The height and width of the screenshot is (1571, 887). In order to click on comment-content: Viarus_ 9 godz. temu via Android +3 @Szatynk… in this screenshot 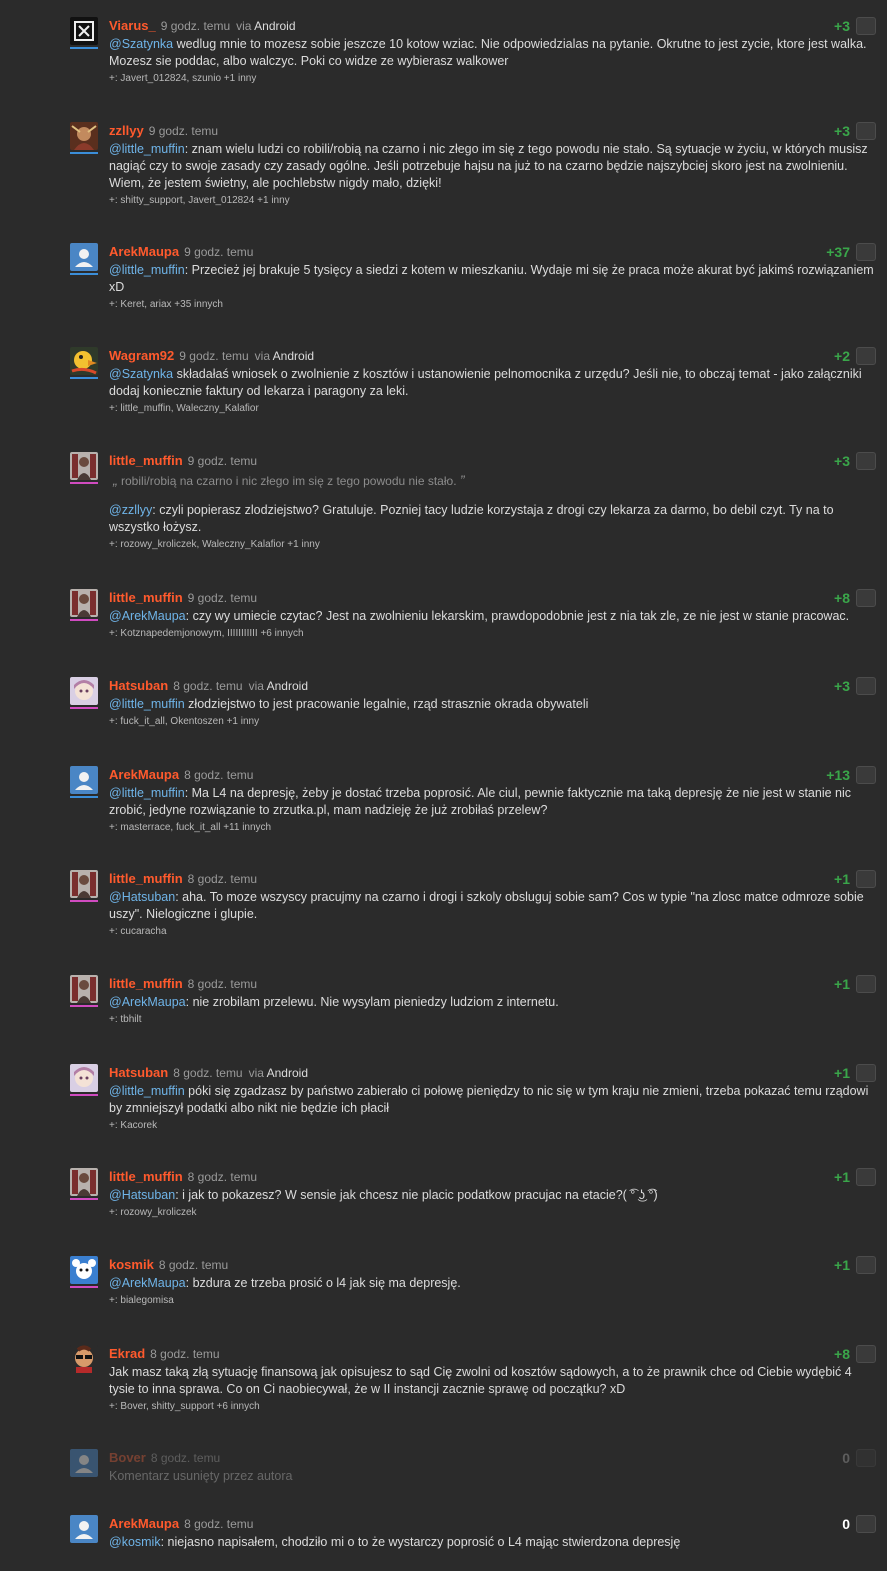, I will do `click(492, 51)`.